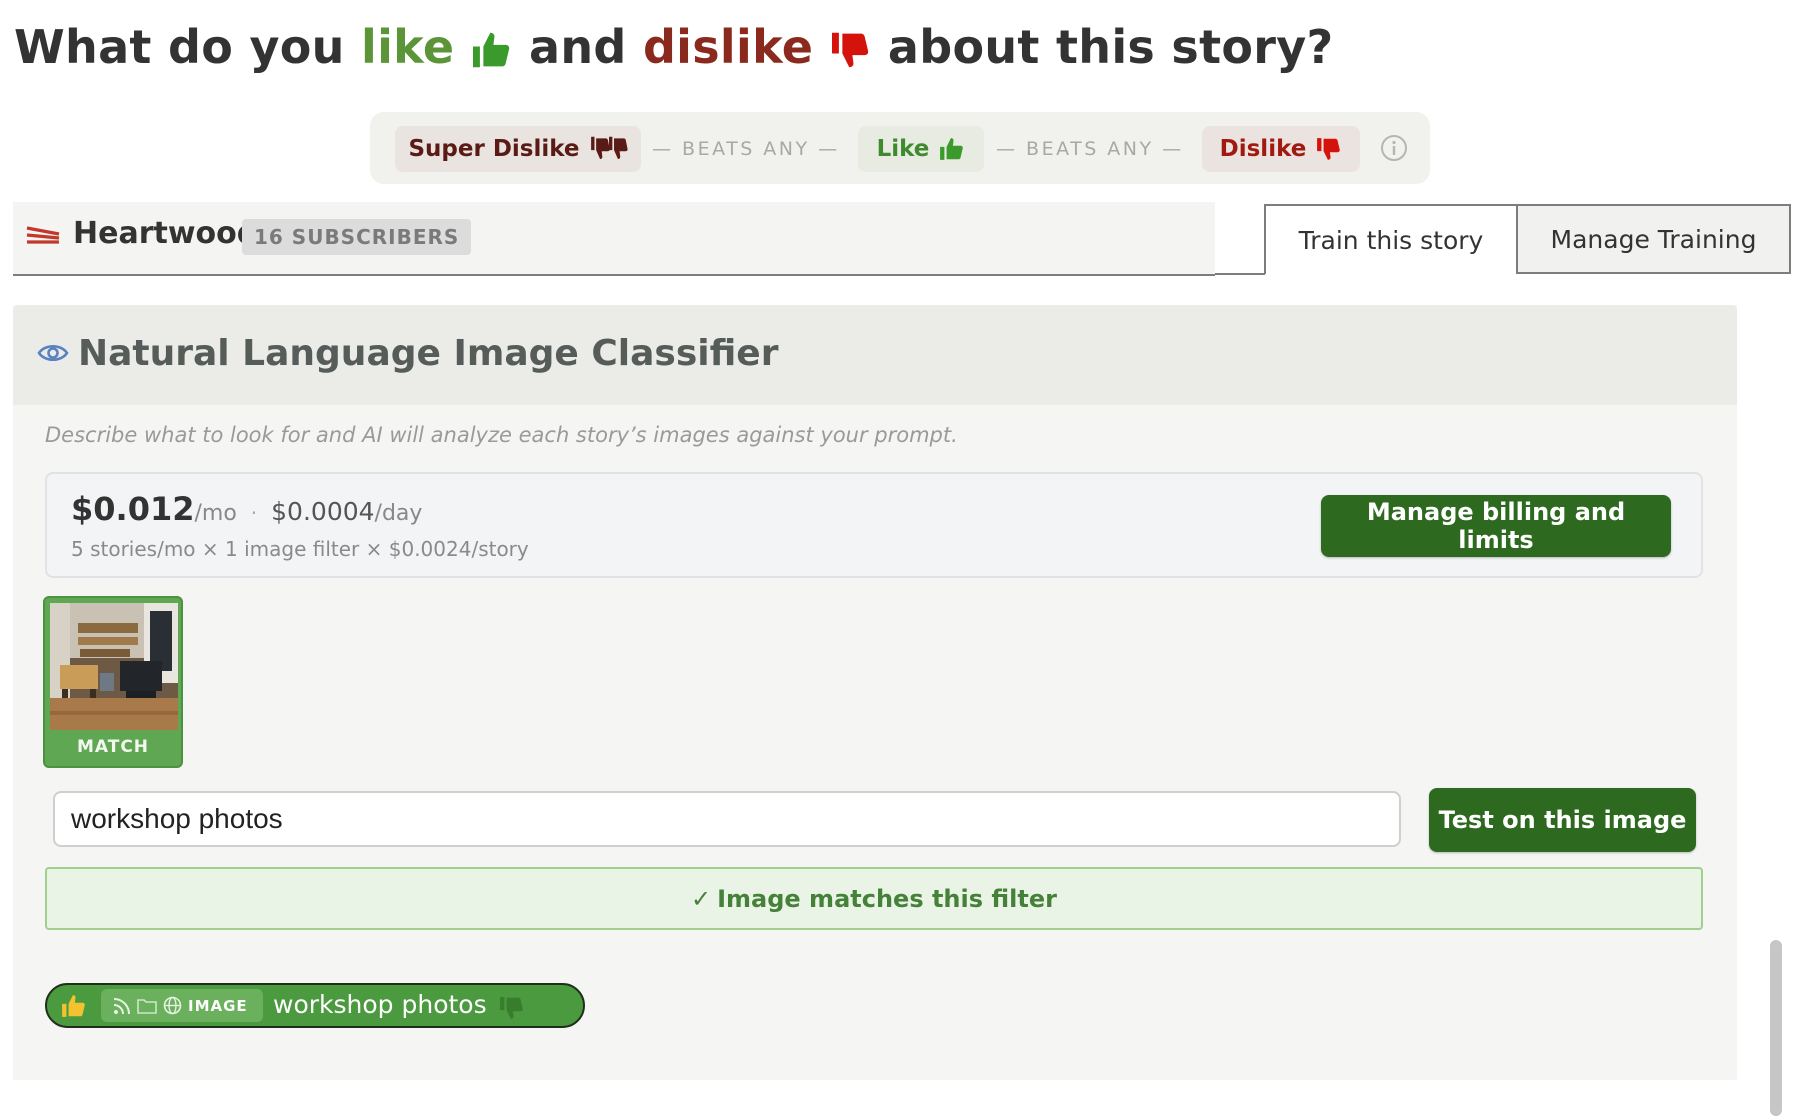  Describe the element at coordinates (380, 1004) in the screenshot. I see `chip-text: workshop photos` at that location.